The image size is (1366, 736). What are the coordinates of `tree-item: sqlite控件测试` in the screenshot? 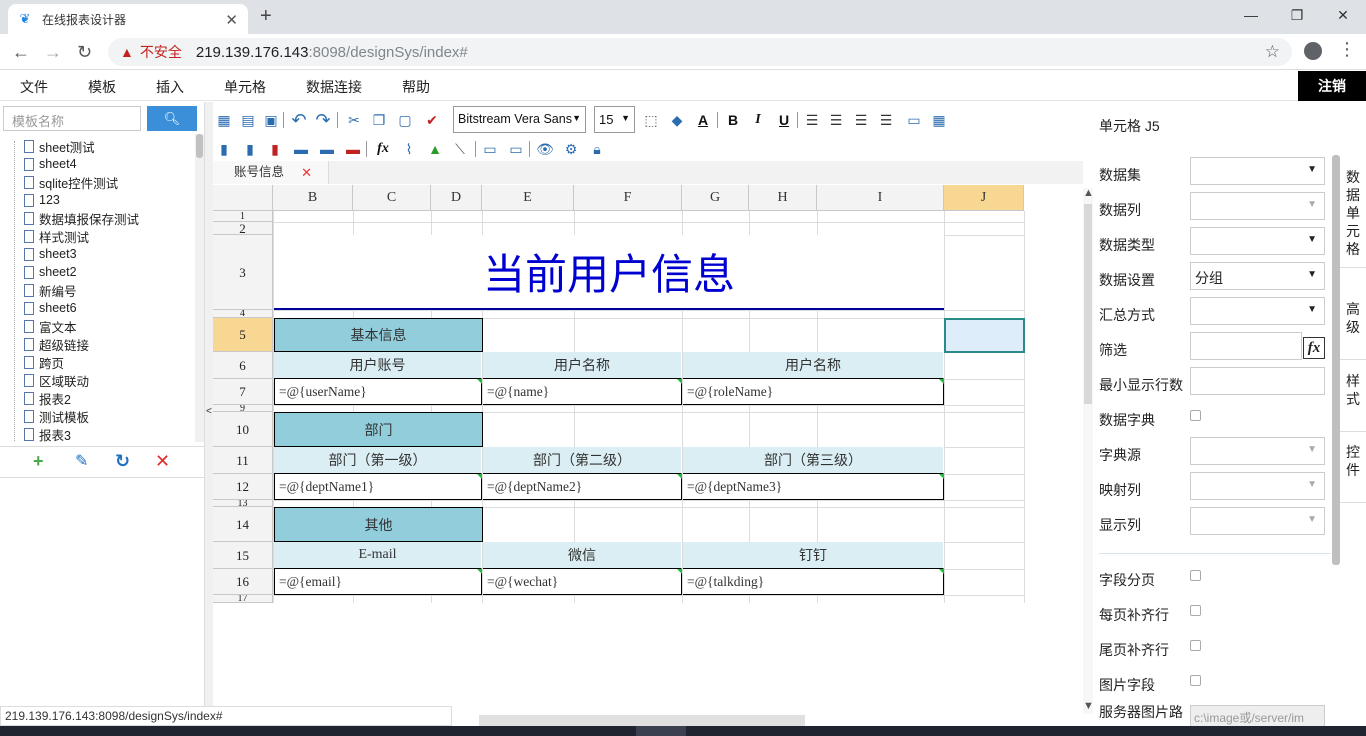 It's located at (71, 182).